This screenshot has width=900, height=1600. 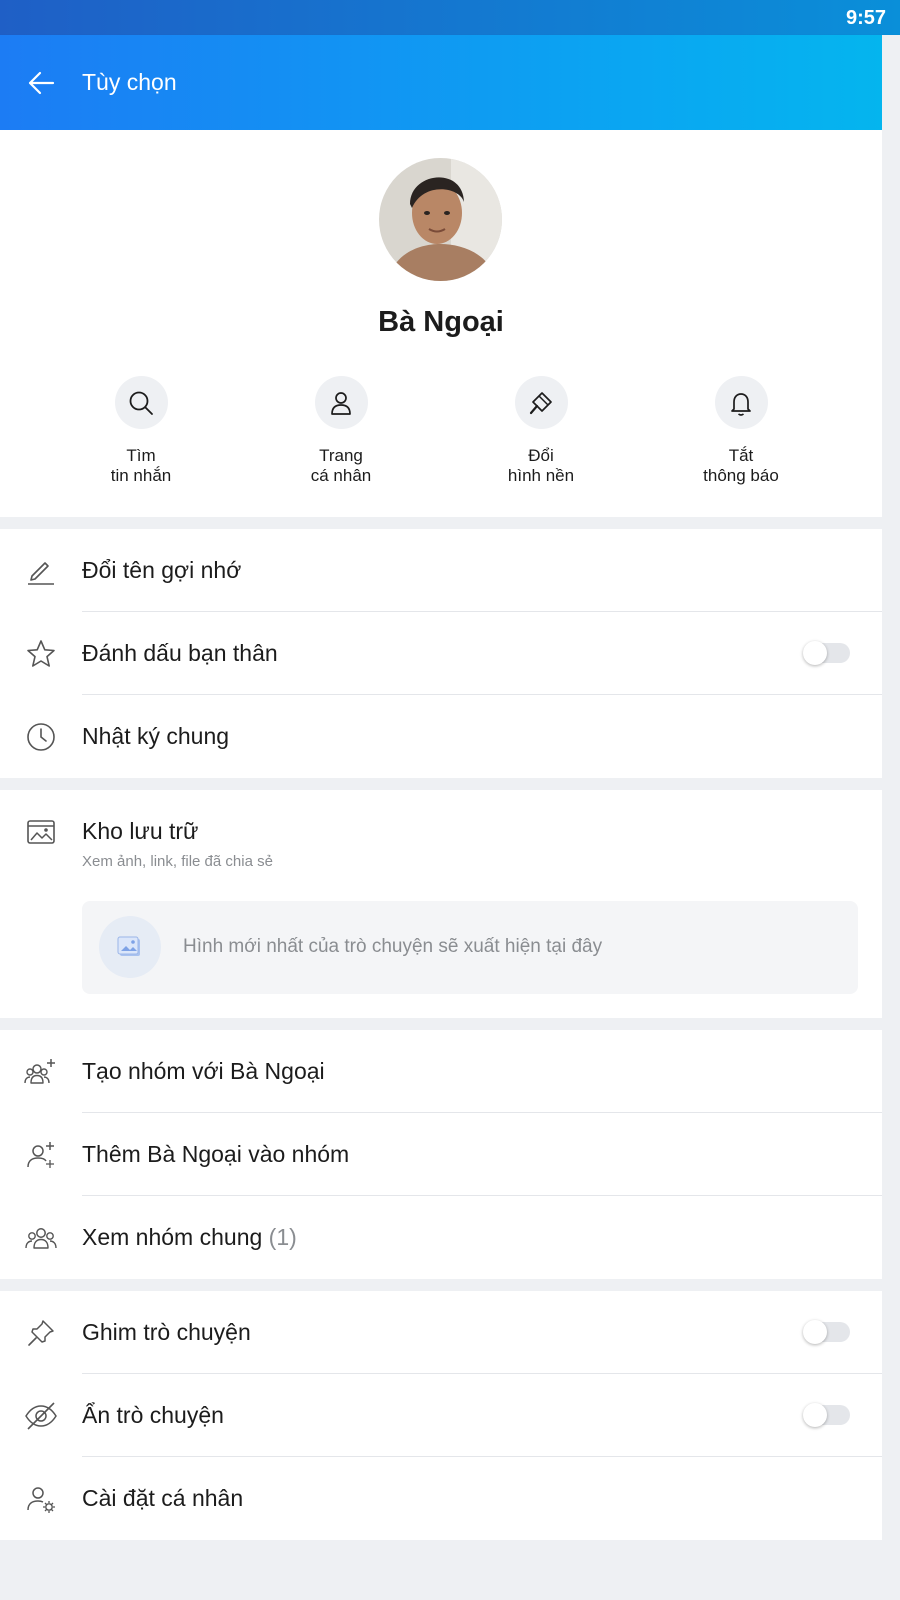 What do you see at coordinates (282, 1237) in the screenshot?
I see `group-count: (1)` at bounding box center [282, 1237].